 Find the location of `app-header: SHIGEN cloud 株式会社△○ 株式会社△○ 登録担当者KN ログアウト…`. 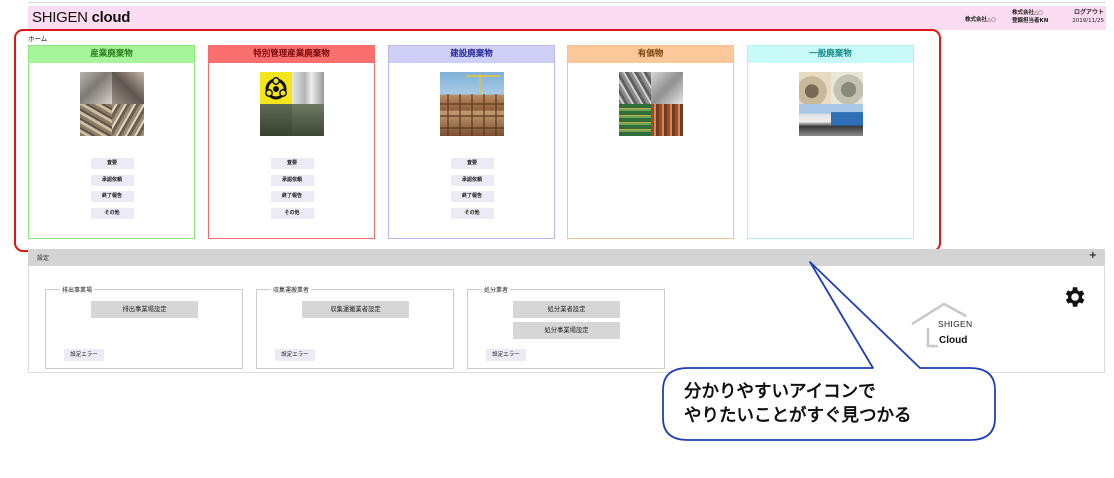

app-header: SHIGEN cloud 株式会社△○ 株式会社△○ 登録担当者KN ログアウト… is located at coordinates (567, 18).